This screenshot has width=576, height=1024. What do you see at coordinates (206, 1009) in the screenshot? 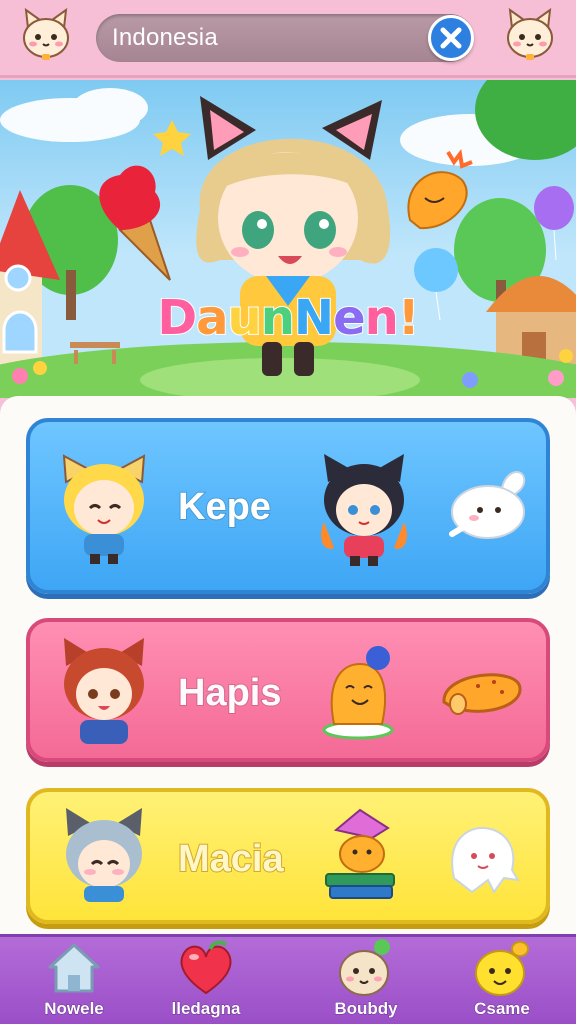
I see `nav-label: lledagna` at bounding box center [206, 1009].